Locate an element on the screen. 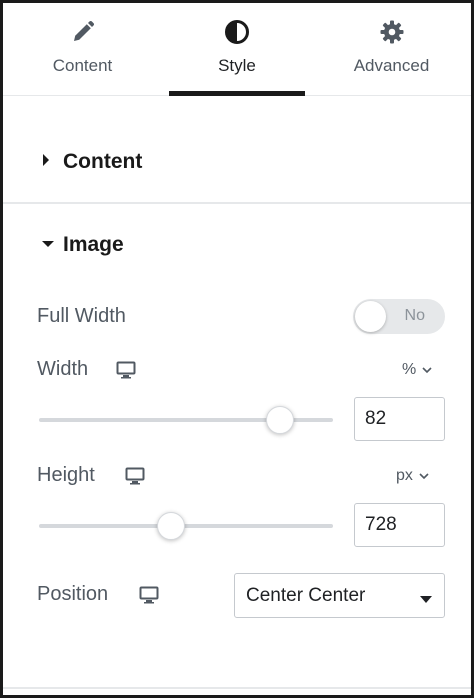  height-unit-value: px is located at coordinates (404, 475).